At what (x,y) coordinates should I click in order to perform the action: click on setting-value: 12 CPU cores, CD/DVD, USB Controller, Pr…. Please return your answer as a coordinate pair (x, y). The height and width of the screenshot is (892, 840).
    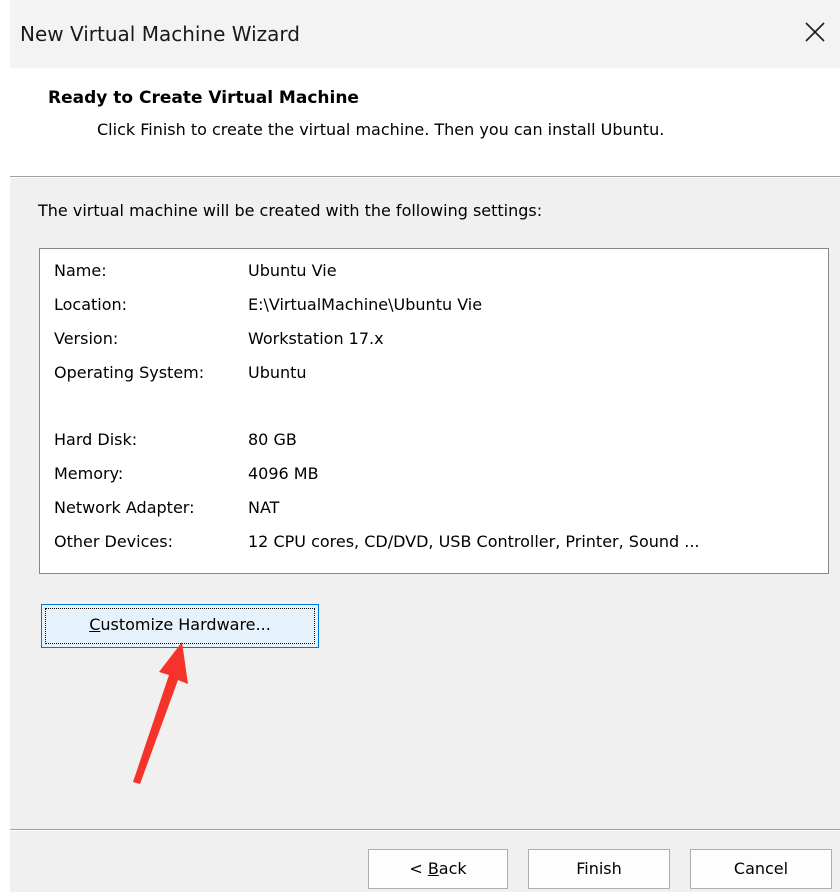
    Looking at the image, I should click on (474, 541).